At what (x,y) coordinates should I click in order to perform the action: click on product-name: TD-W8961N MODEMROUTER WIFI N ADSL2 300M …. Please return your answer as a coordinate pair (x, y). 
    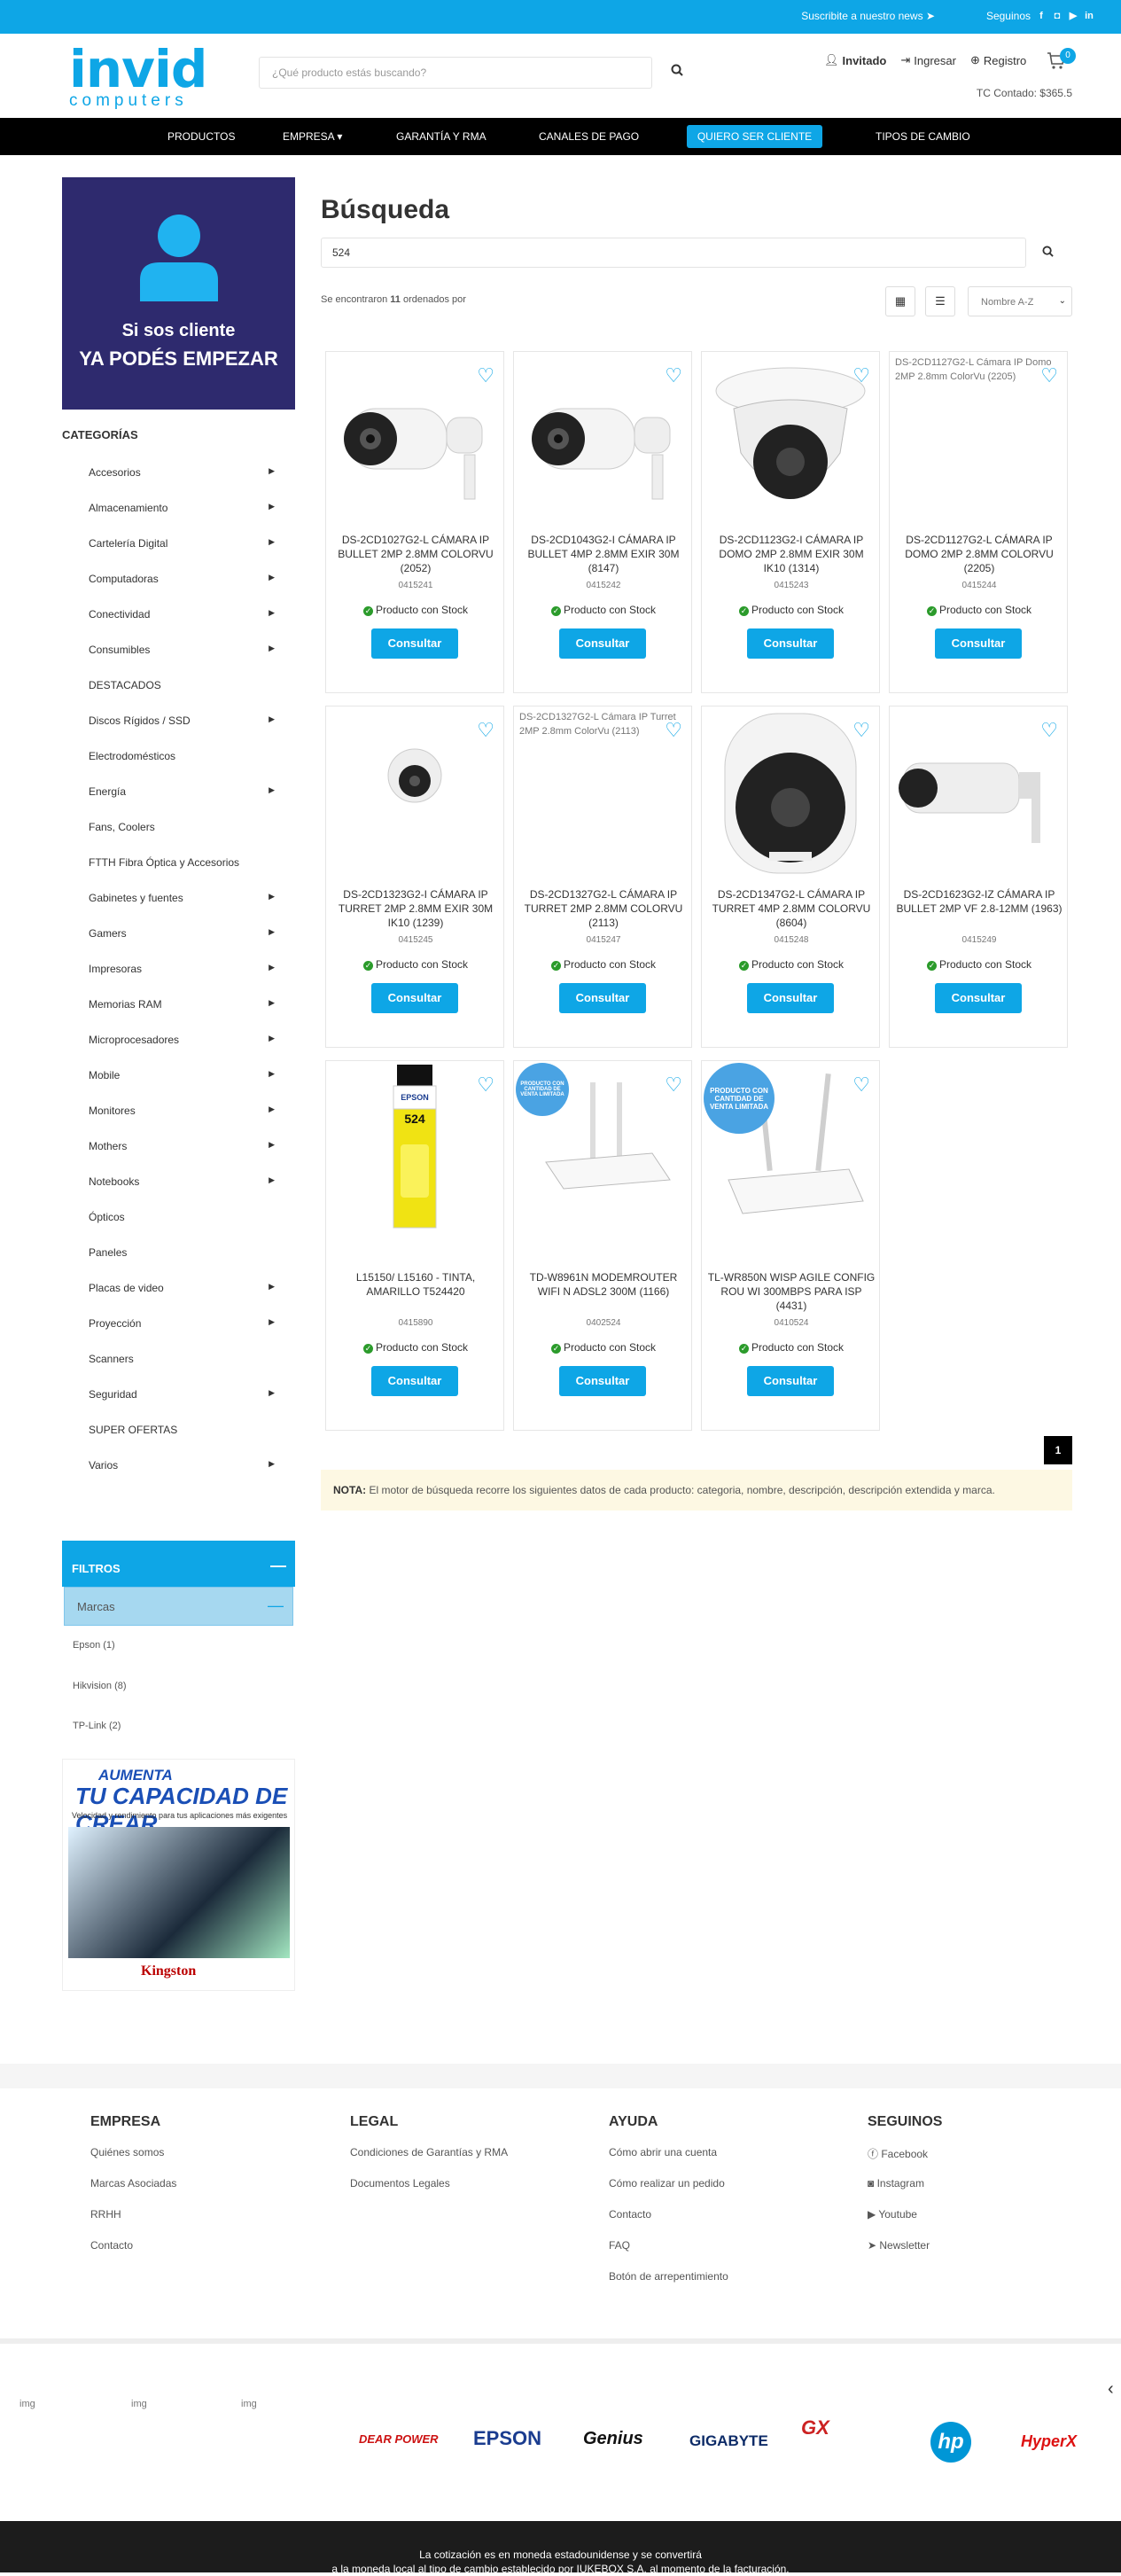
    Looking at the image, I should click on (603, 1284).